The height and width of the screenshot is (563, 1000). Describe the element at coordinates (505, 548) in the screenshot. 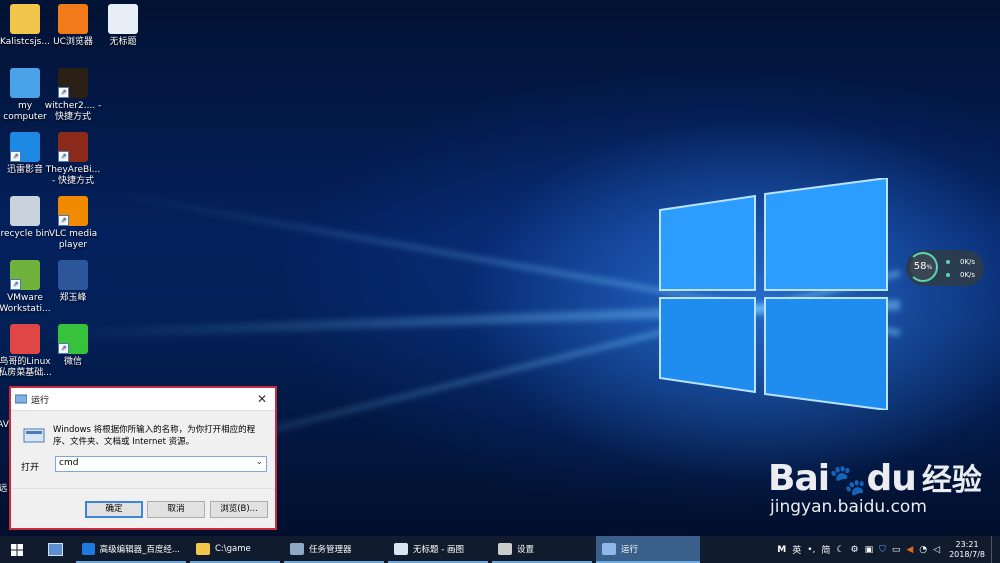

I see `gear-icon` at that location.